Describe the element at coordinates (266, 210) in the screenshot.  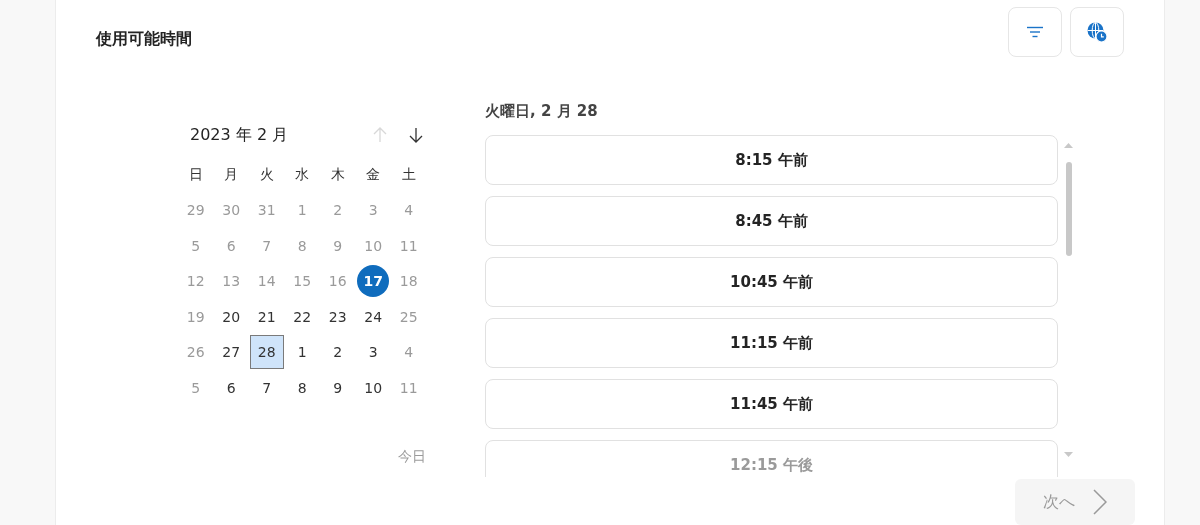
I see `calendar-day: 31` at that location.